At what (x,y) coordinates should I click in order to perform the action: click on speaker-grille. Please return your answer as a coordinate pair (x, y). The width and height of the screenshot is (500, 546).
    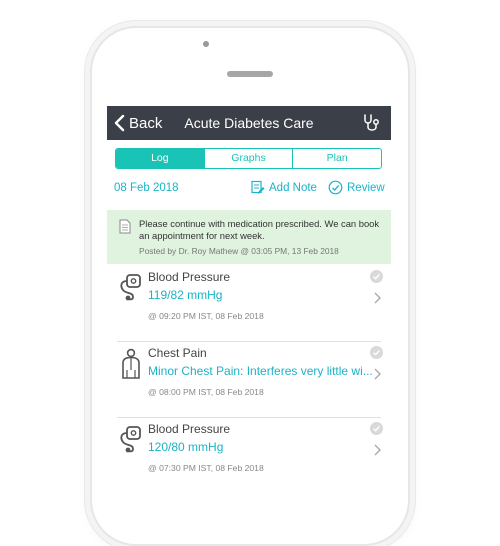
    Looking at the image, I should click on (250, 74).